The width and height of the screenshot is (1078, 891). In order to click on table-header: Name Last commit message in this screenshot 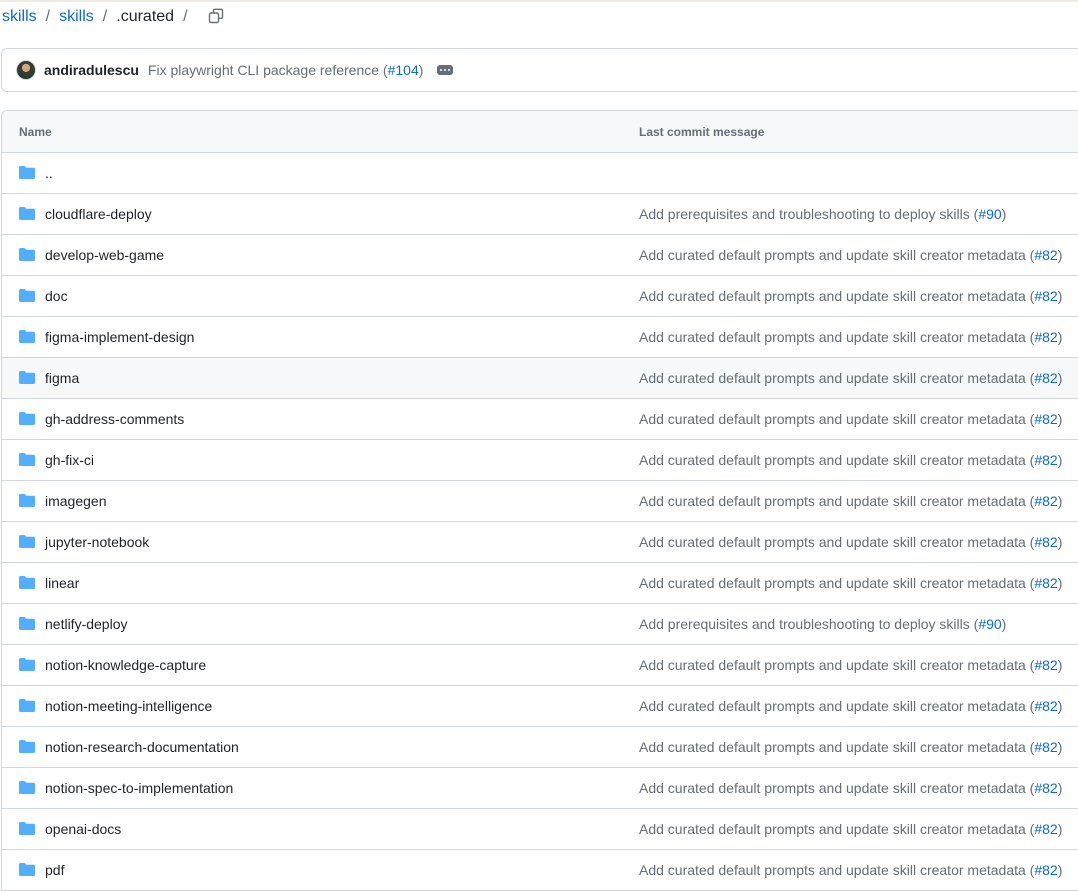, I will do `click(540, 132)`.